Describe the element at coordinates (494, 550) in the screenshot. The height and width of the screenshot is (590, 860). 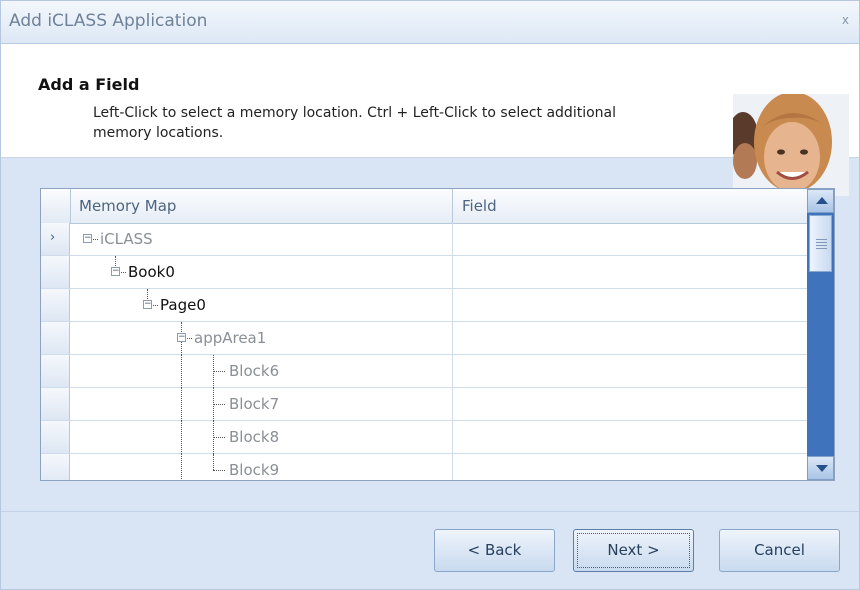
I see `back-button: < Back` at that location.